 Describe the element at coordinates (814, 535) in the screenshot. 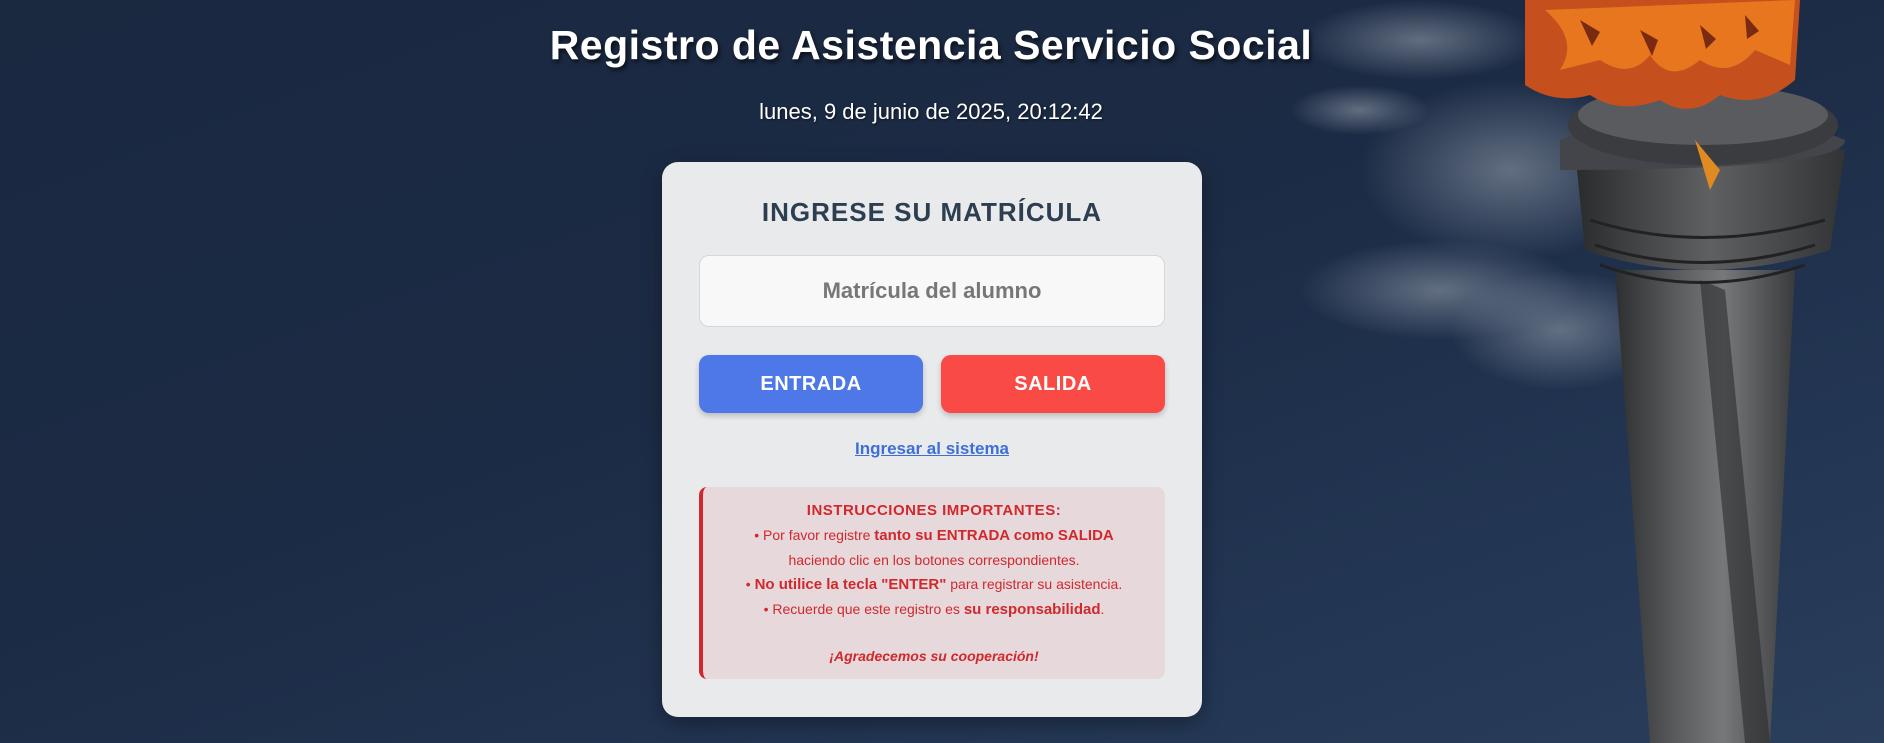

I see `instruction-text: • Por favor registre` at that location.